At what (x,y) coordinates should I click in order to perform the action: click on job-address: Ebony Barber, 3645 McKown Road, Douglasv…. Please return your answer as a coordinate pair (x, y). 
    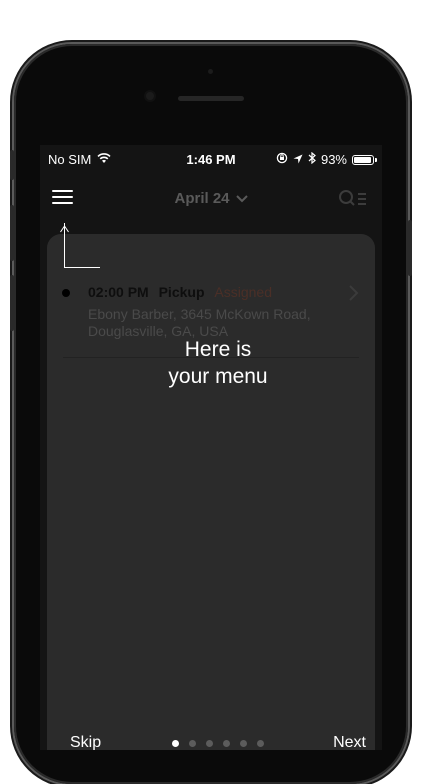
    Looking at the image, I should click on (199, 322).